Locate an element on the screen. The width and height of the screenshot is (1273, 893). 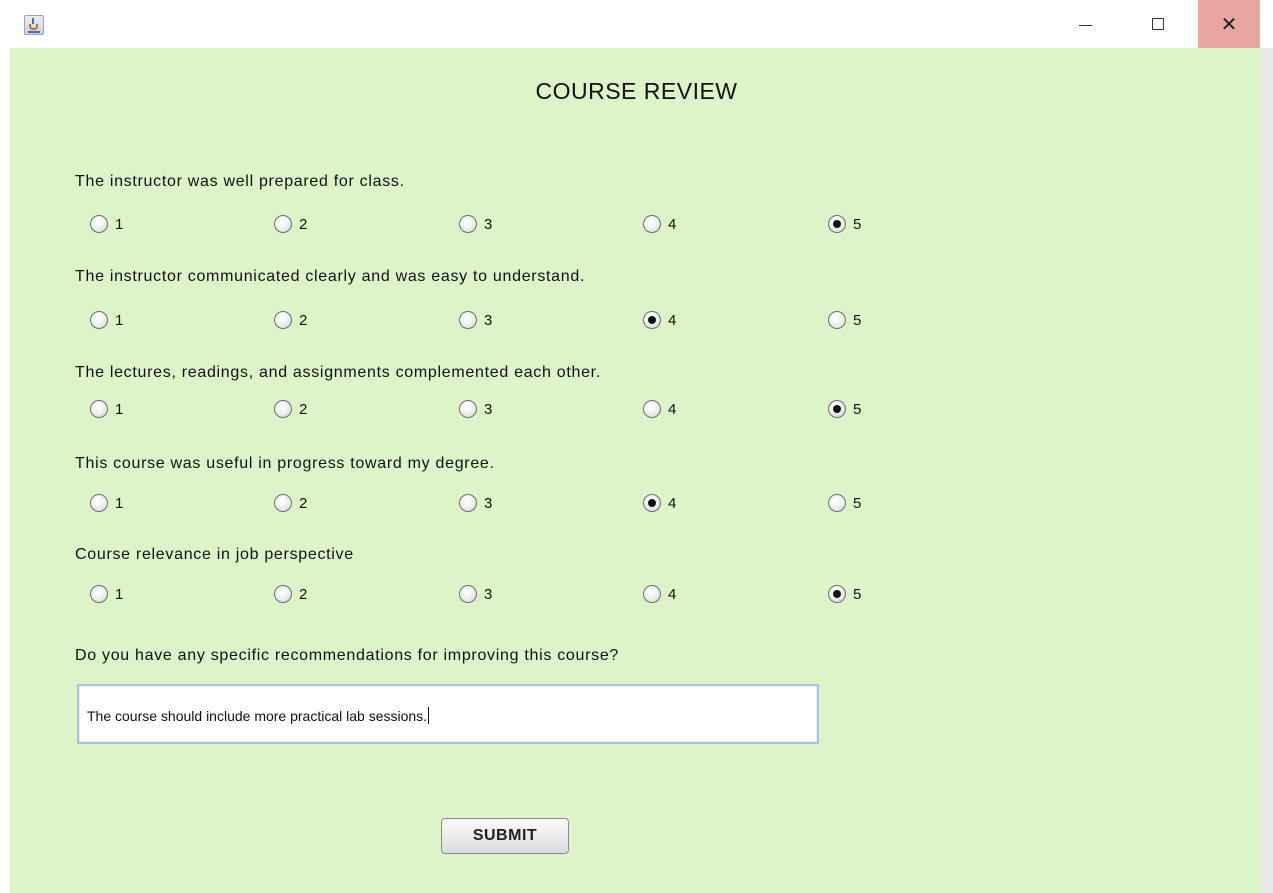
question-3-radio-4: 4 is located at coordinates (659, 409).